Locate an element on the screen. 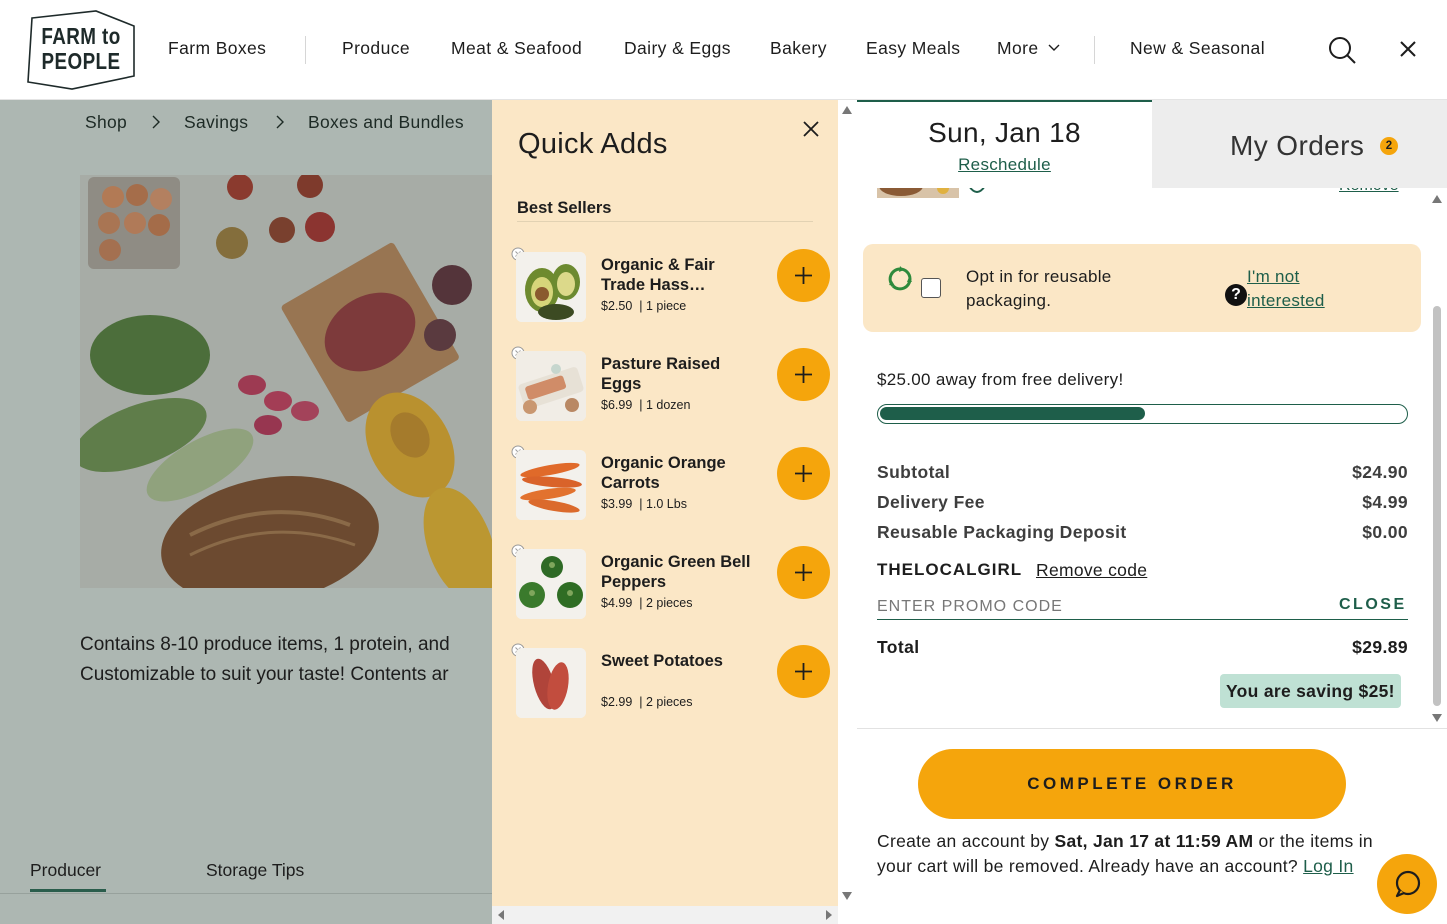 The width and height of the screenshot is (1447, 924). tab-divider is located at coordinates (246, 893).